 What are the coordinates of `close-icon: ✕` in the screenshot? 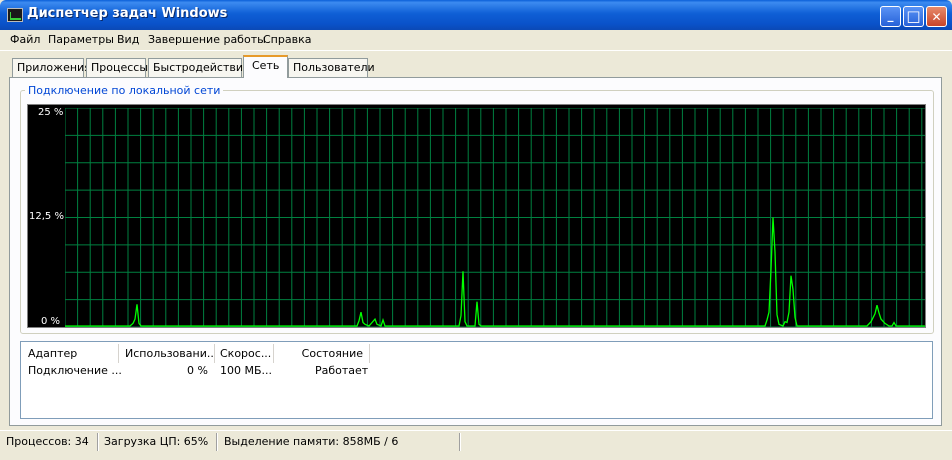 It's located at (936, 16).